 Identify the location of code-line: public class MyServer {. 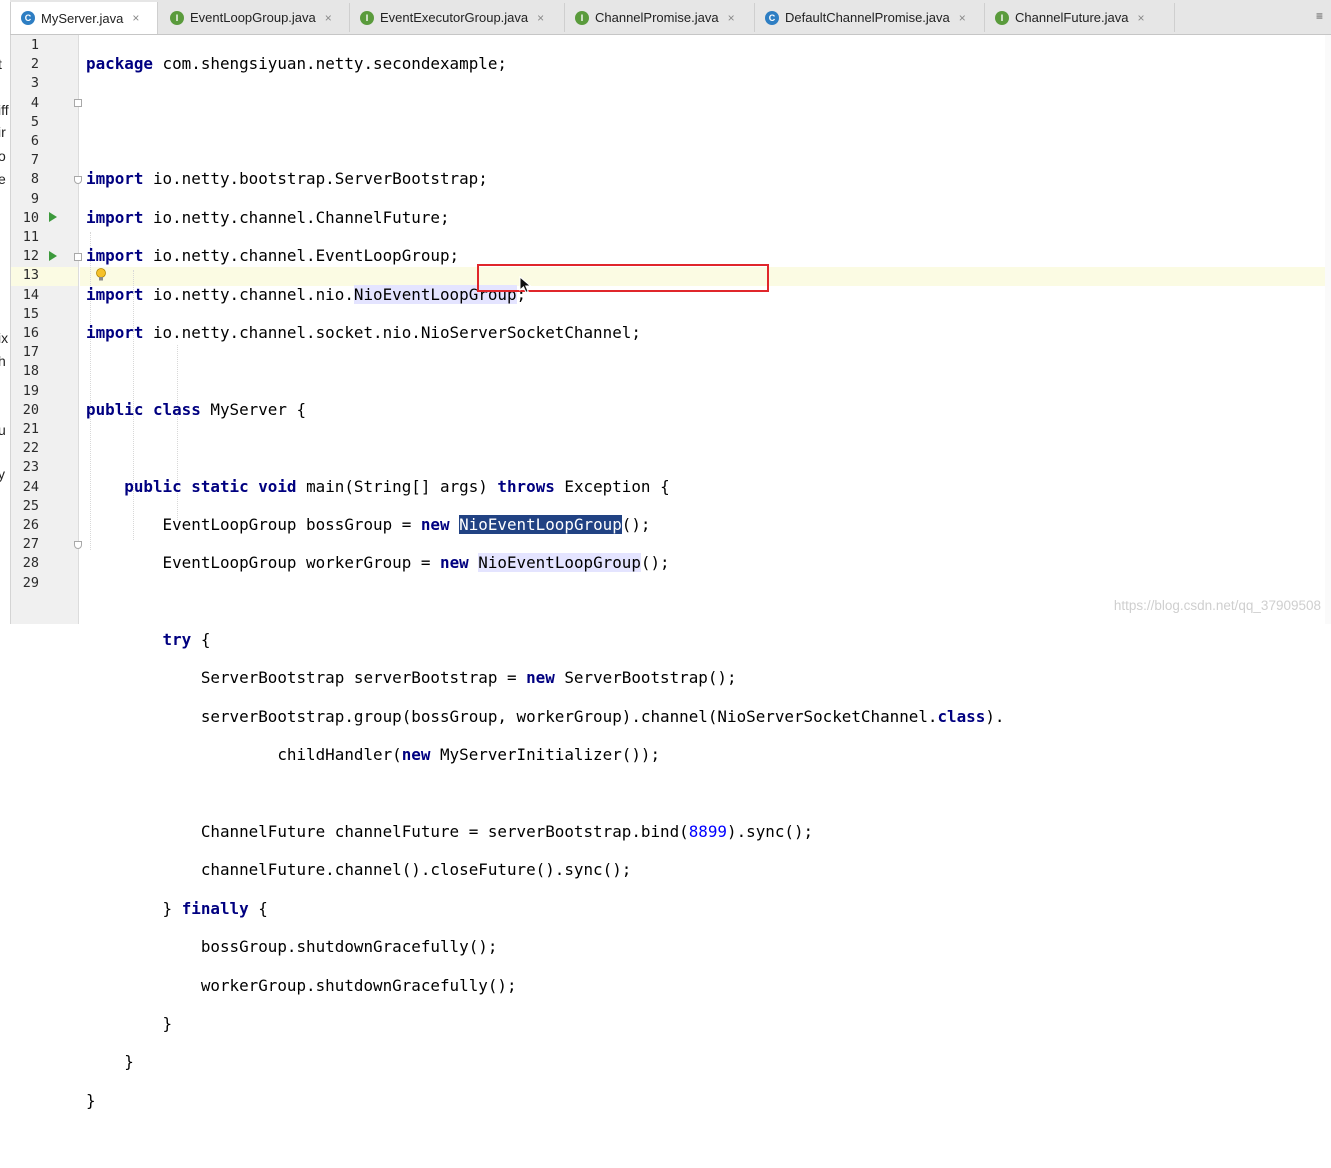
(545, 409).